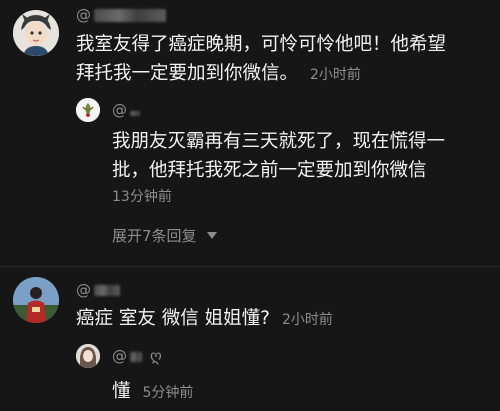 This screenshot has width=500, height=411. What do you see at coordinates (168, 393) in the screenshot?
I see `reply-time: 5分钟前` at bounding box center [168, 393].